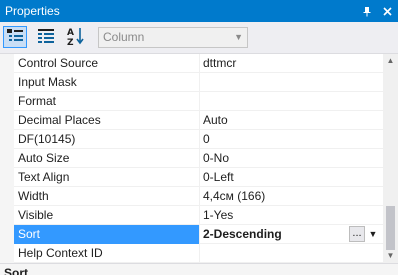 This screenshot has width=398, height=275. I want to click on property-row: DF(10145) 0, so click(198, 139).